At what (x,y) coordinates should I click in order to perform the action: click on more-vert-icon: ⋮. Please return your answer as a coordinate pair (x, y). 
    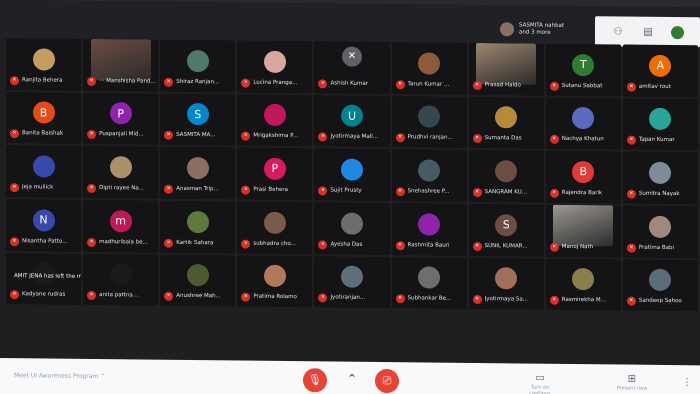
    Looking at the image, I should click on (687, 382).